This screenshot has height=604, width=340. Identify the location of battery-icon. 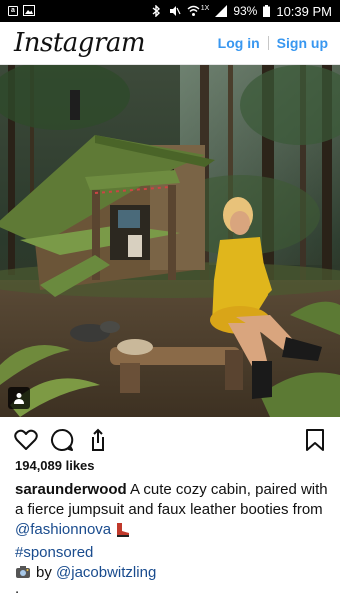
(267, 11).